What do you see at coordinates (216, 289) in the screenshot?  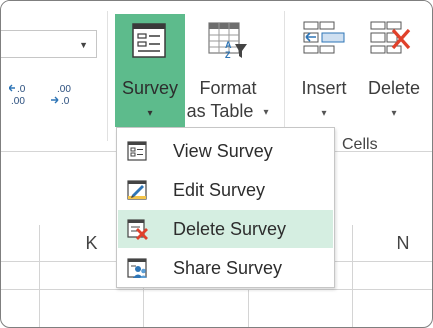 I see `row-divider` at bounding box center [216, 289].